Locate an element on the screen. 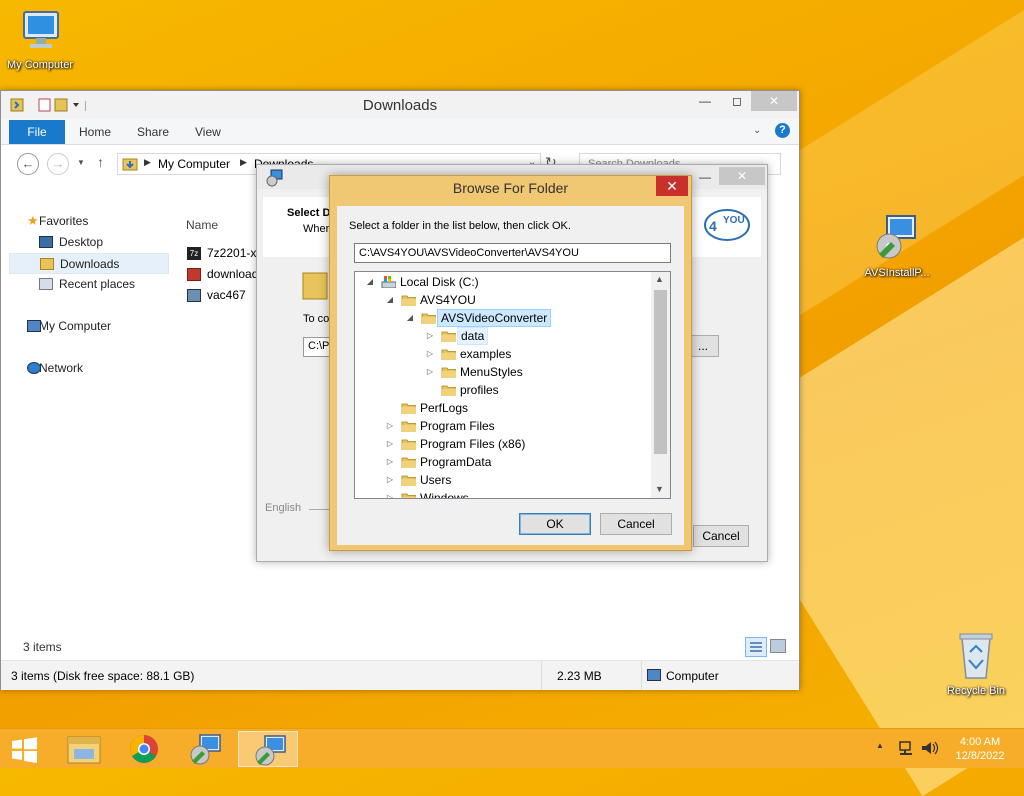 The image size is (1024, 796). ok-button: OK is located at coordinates (555, 524).